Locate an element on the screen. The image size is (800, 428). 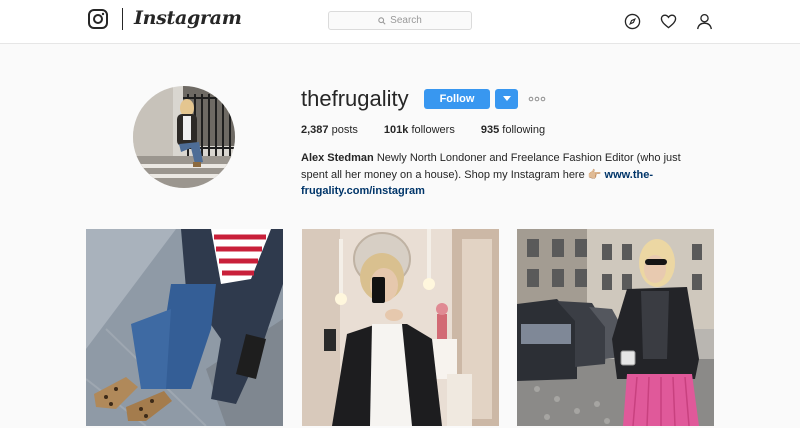
followers-stat: 101k followers is located at coordinates (419, 130).